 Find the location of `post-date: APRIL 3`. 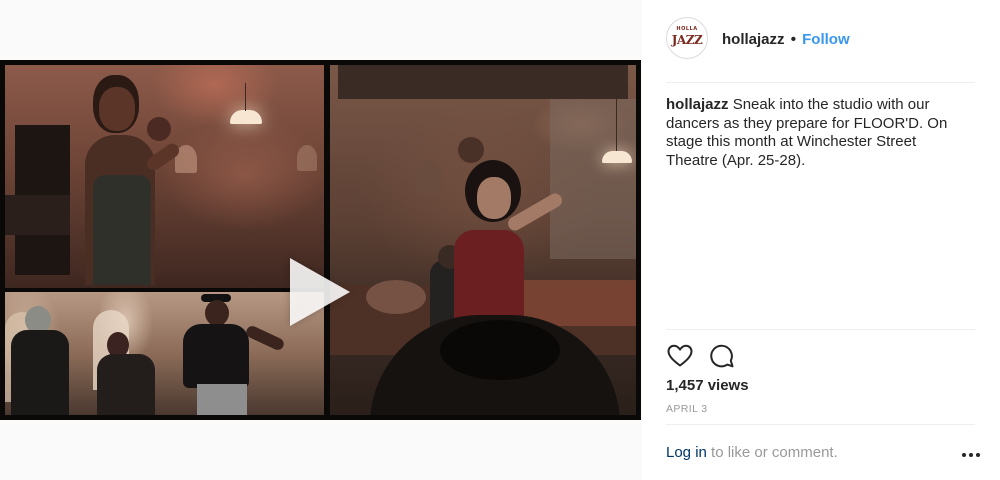

post-date: APRIL 3 is located at coordinates (687, 409).